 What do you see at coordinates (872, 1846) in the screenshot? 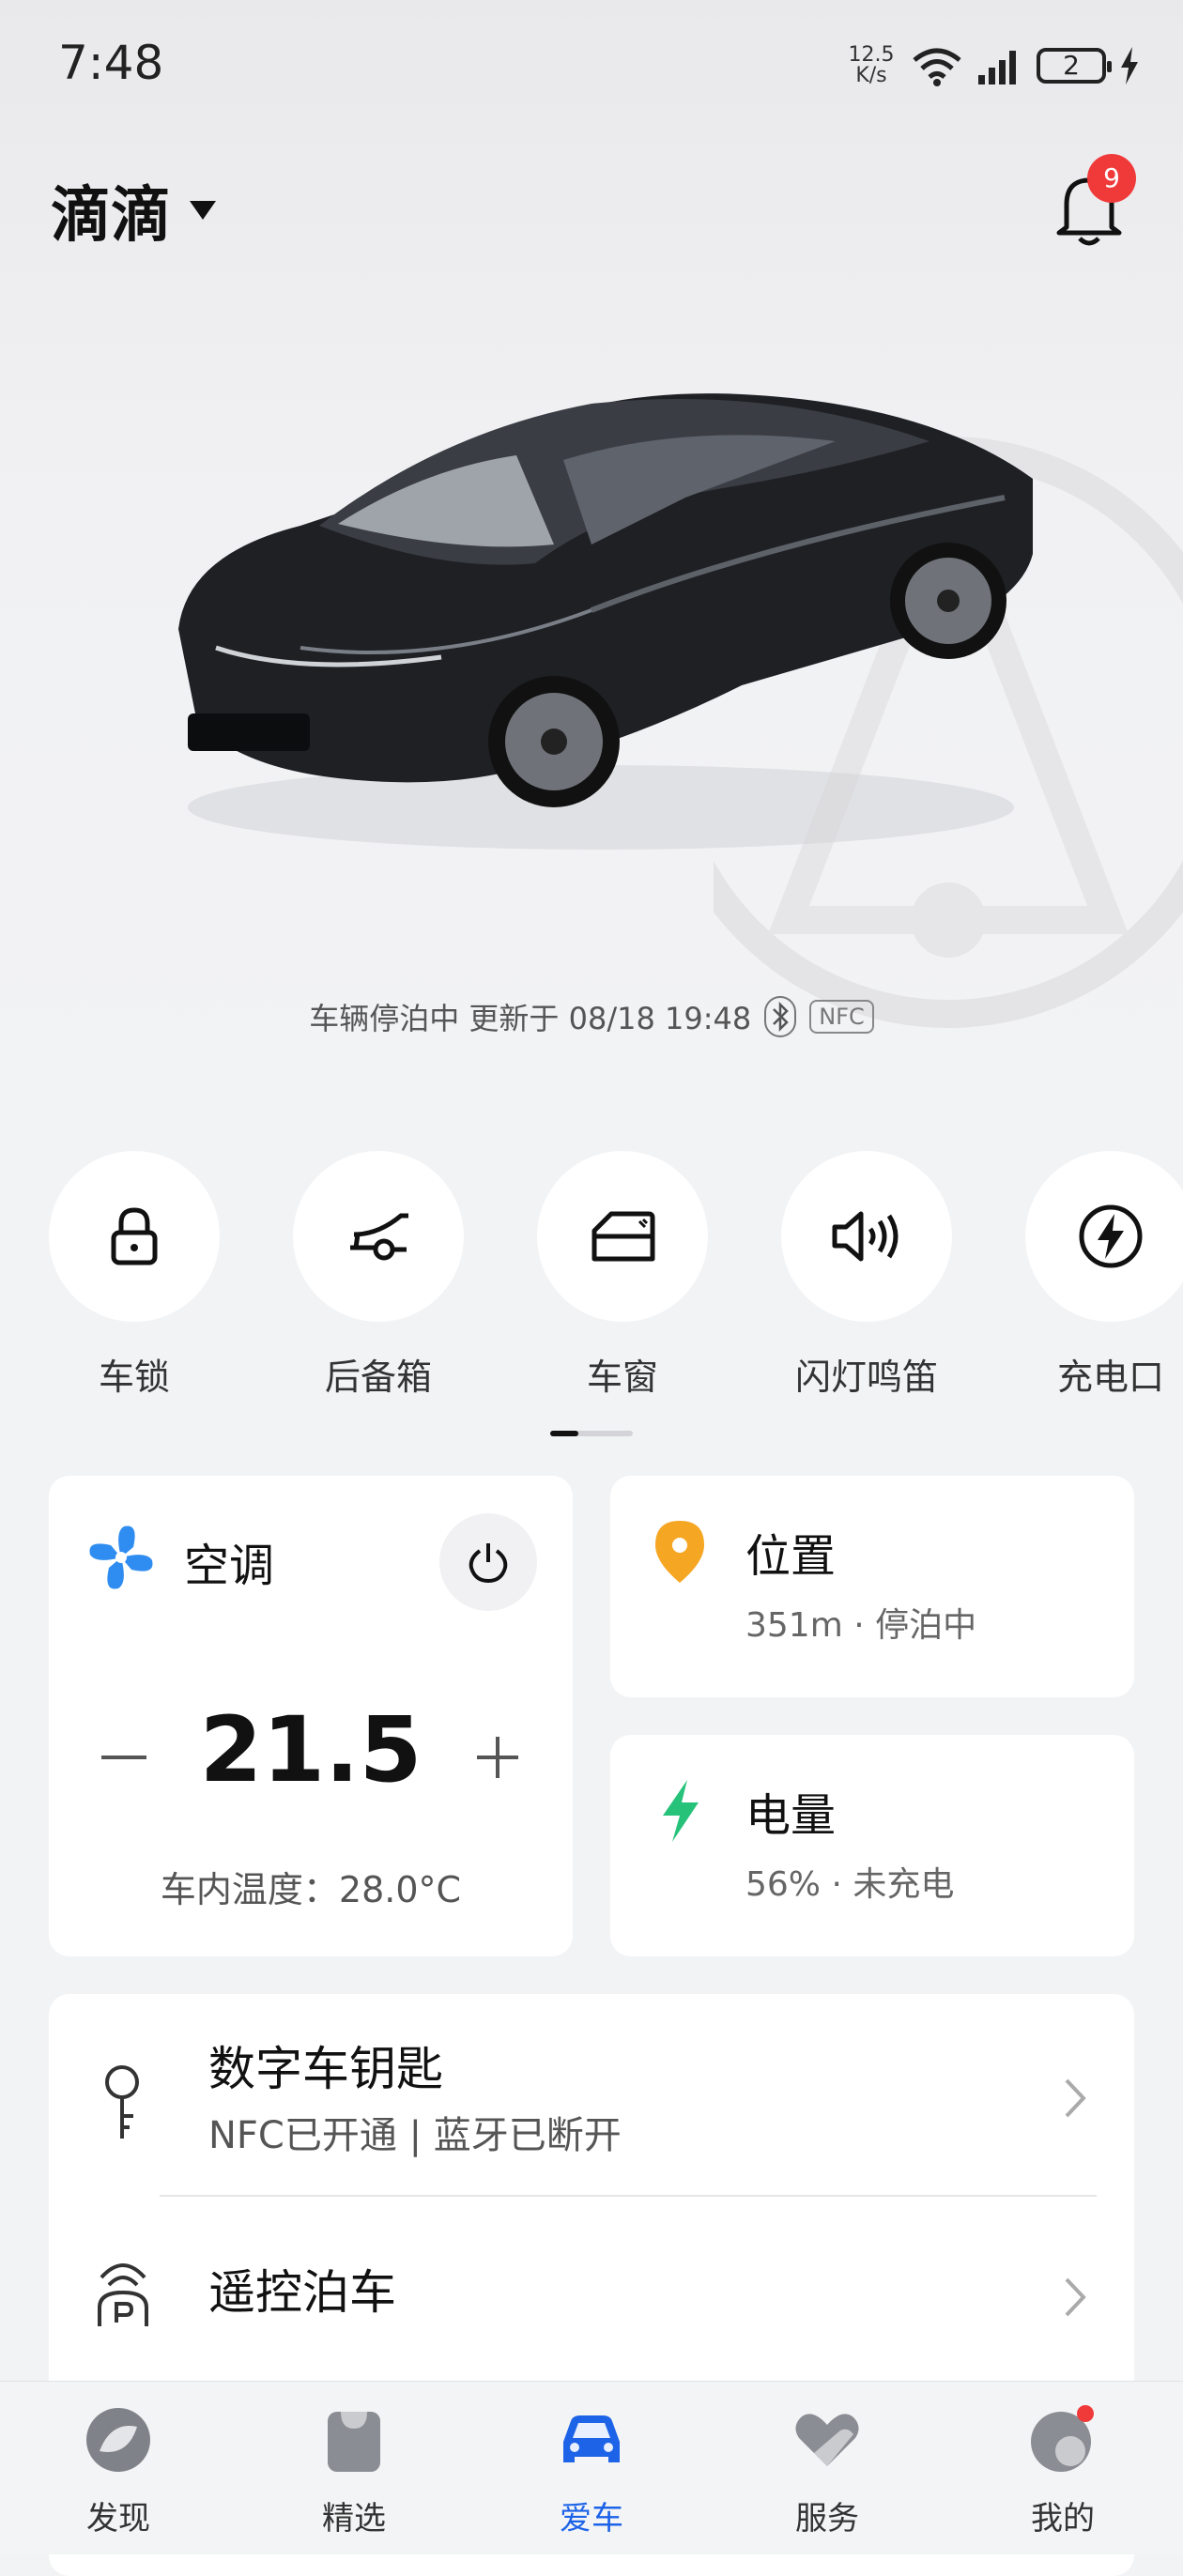
I see `battery-card: 电量 56% · 未充电` at bounding box center [872, 1846].